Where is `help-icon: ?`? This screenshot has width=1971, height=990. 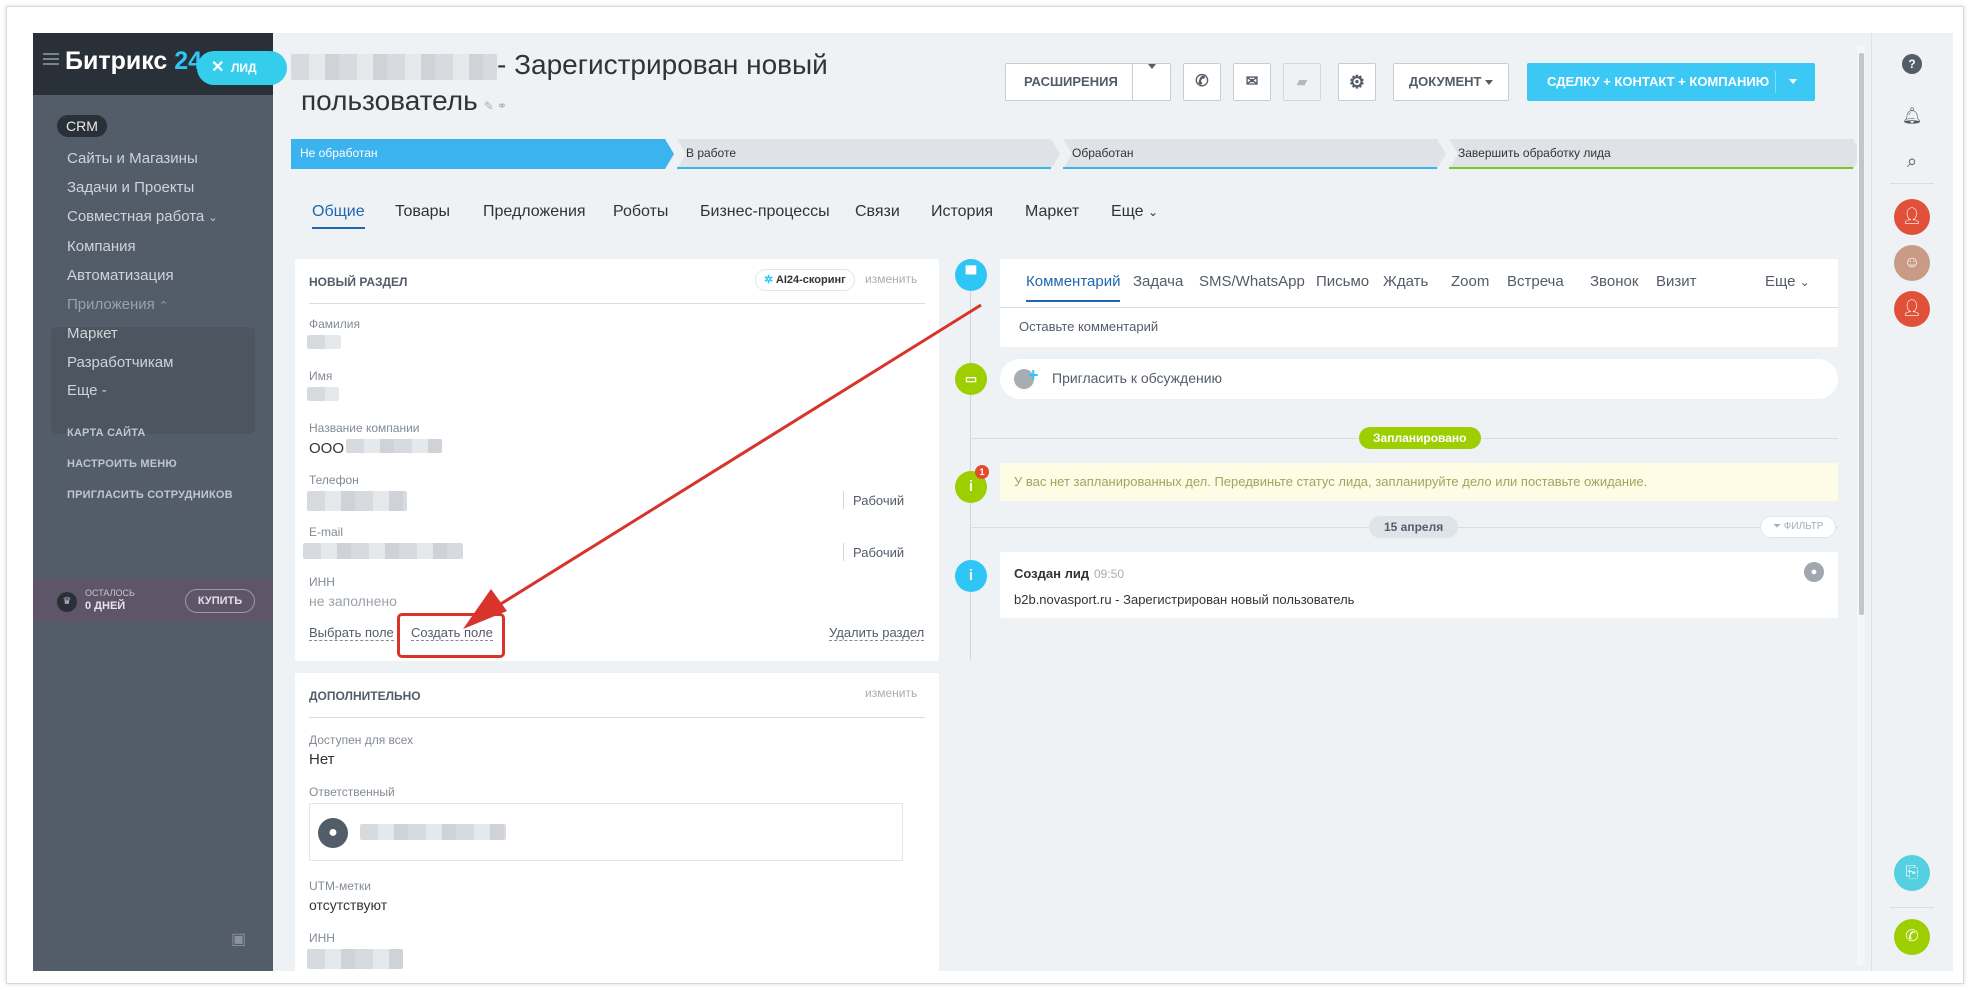
help-icon: ? is located at coordinates (1912, 63).